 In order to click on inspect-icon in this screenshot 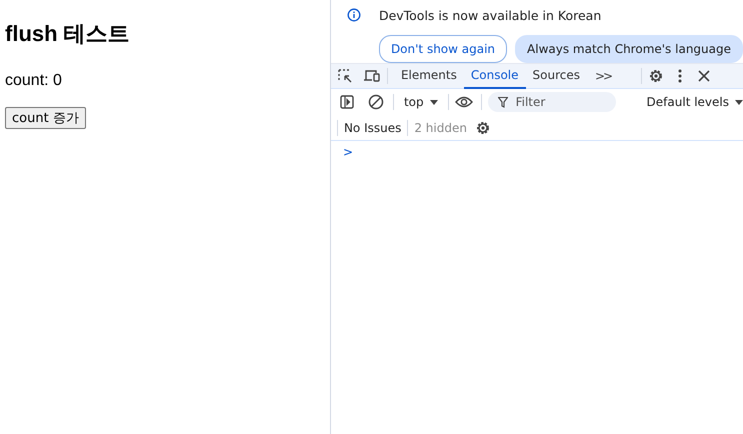, I will do `click(344, 76)`.